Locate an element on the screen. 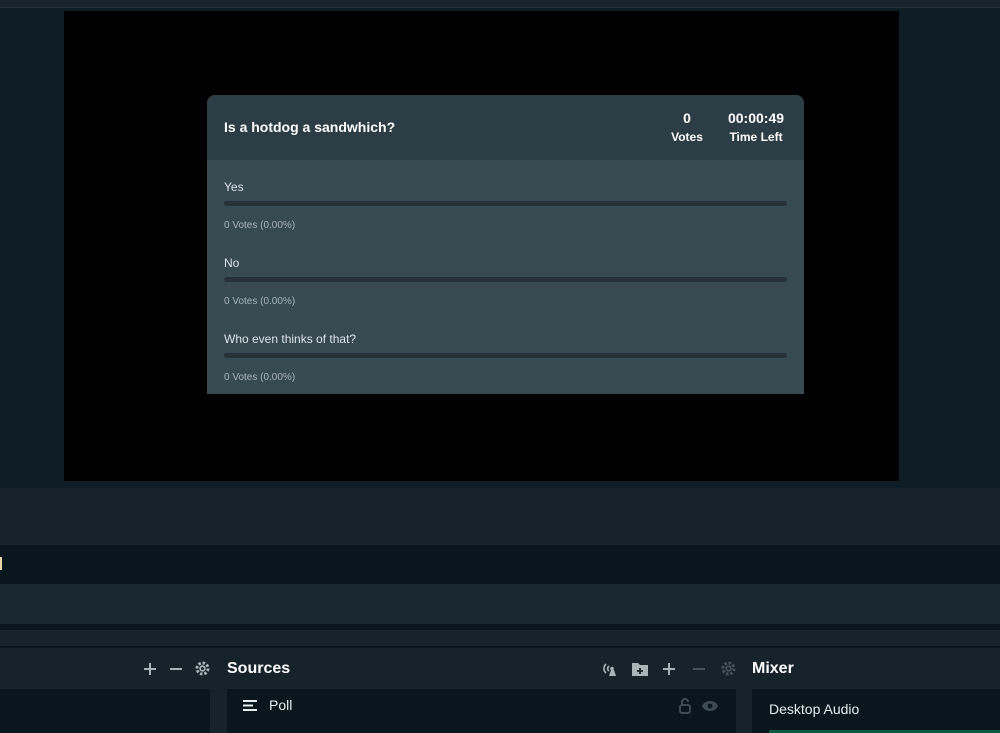 The width and height of the screenshot is (1000, 733). poll-option: Yes 0 Votes (0.00%) is located at coordinates (505, 205).